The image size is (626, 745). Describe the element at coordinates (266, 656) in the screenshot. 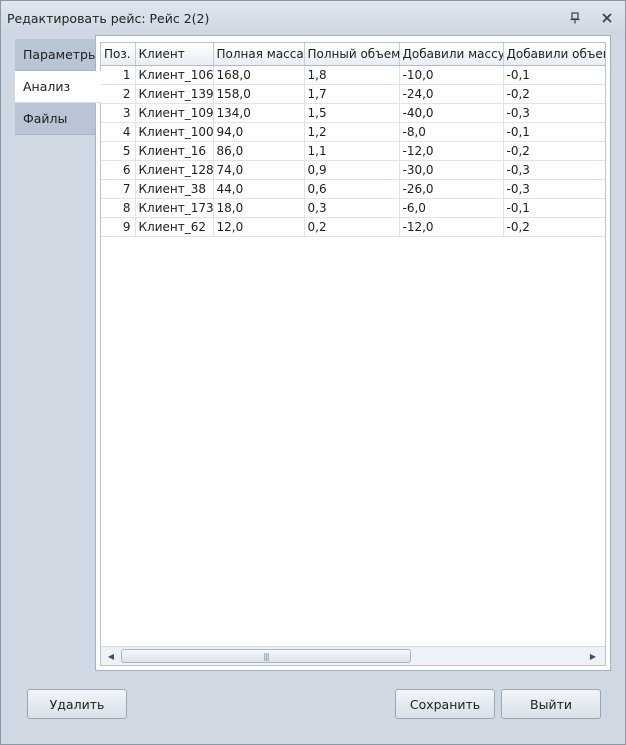

I see `scrollbar-thumb: |||` at that location.